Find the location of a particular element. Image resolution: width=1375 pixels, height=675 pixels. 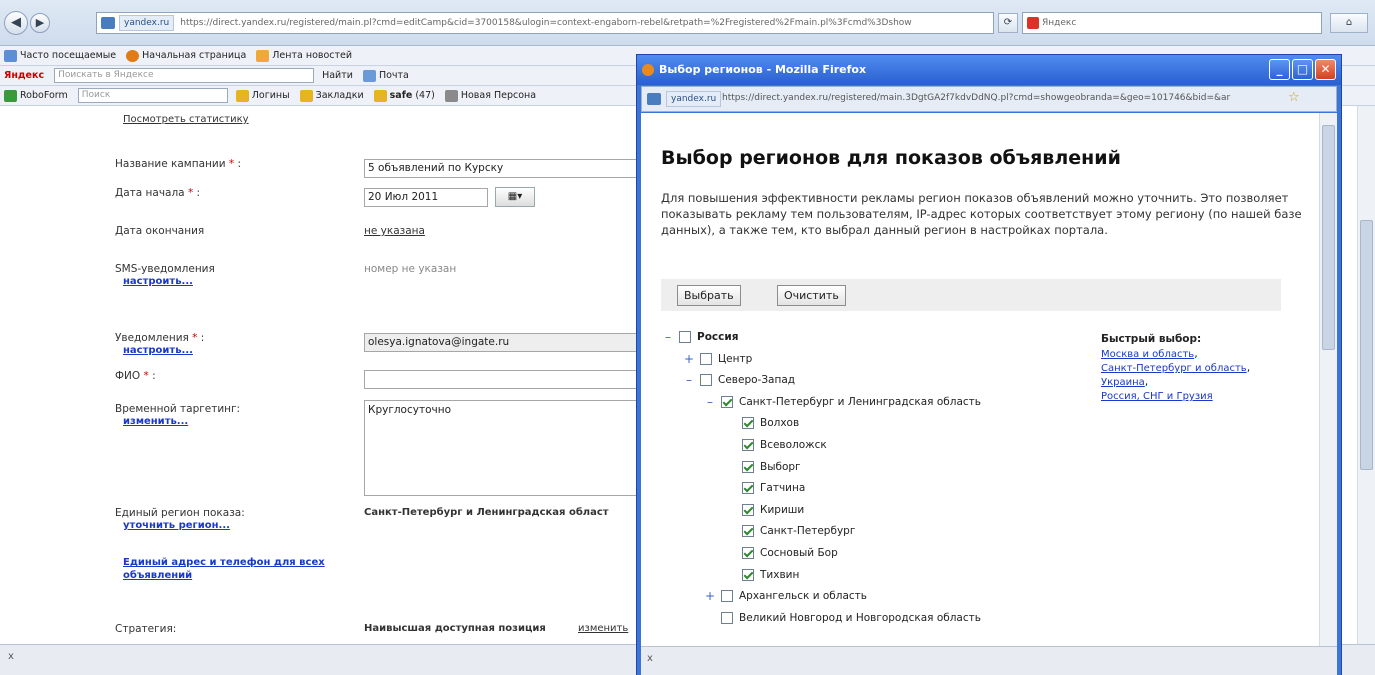

bookmark-start-page: Начальная страница is located at coordinates (186, 55).